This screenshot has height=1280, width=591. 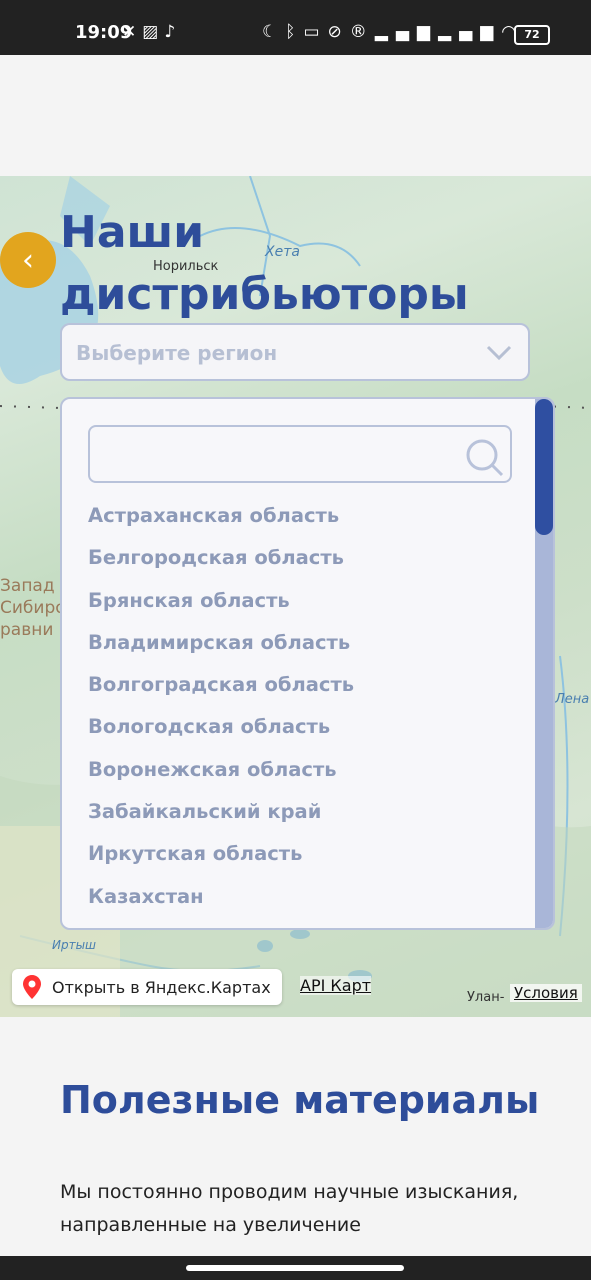 What do you see at coordinates (32, 987) in the screenshot?
I see `map-pin-icon` at bounding box center [32, 987].